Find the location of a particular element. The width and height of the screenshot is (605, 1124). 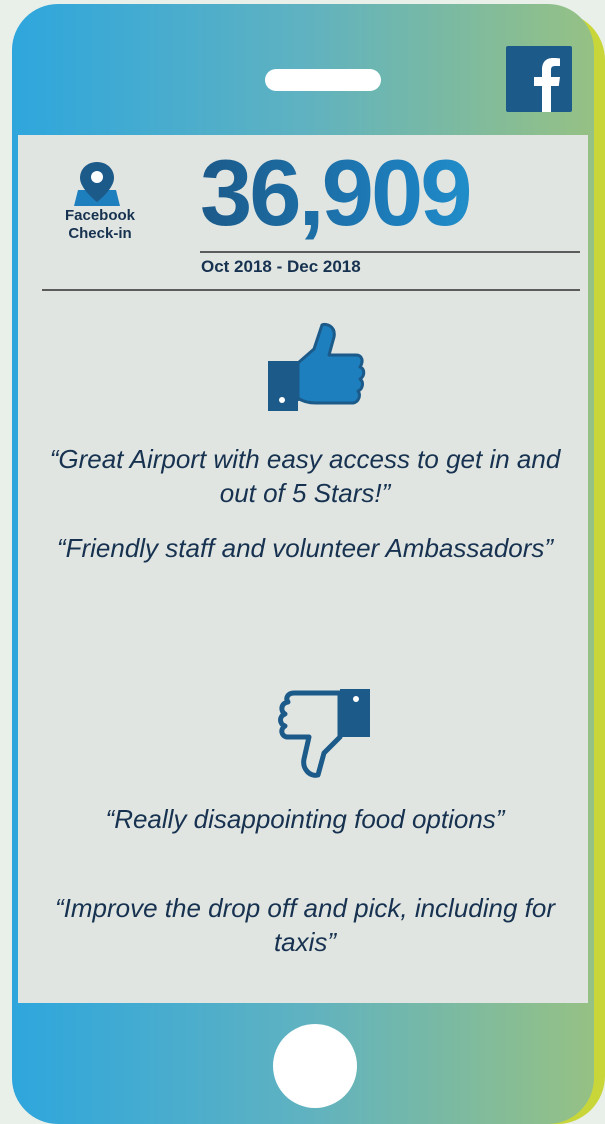

checkin-count: 36,909 is located at coordinates (390, 193).